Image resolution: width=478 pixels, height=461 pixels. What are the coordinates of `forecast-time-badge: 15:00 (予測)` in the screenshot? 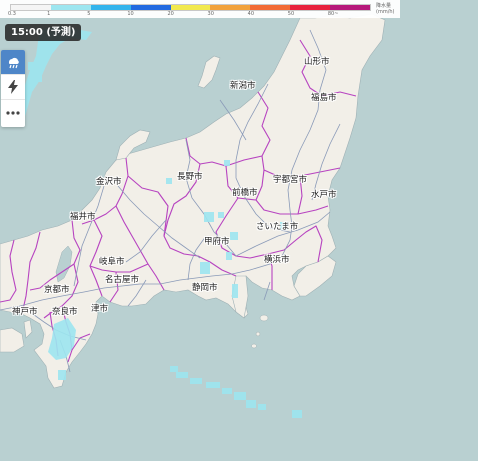 It's located at (43, 32).